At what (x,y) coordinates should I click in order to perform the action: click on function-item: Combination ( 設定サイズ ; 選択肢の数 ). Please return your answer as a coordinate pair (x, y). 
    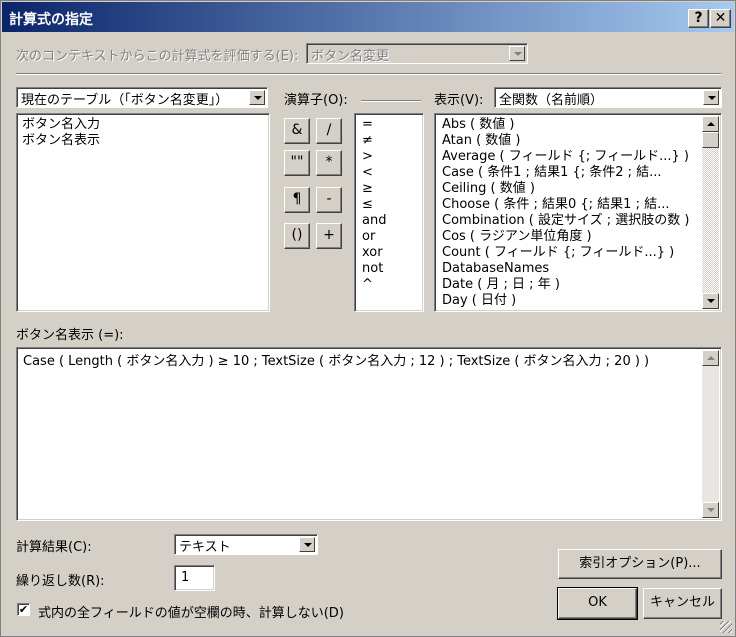
    Looking at the image, I should click on (570, 221).